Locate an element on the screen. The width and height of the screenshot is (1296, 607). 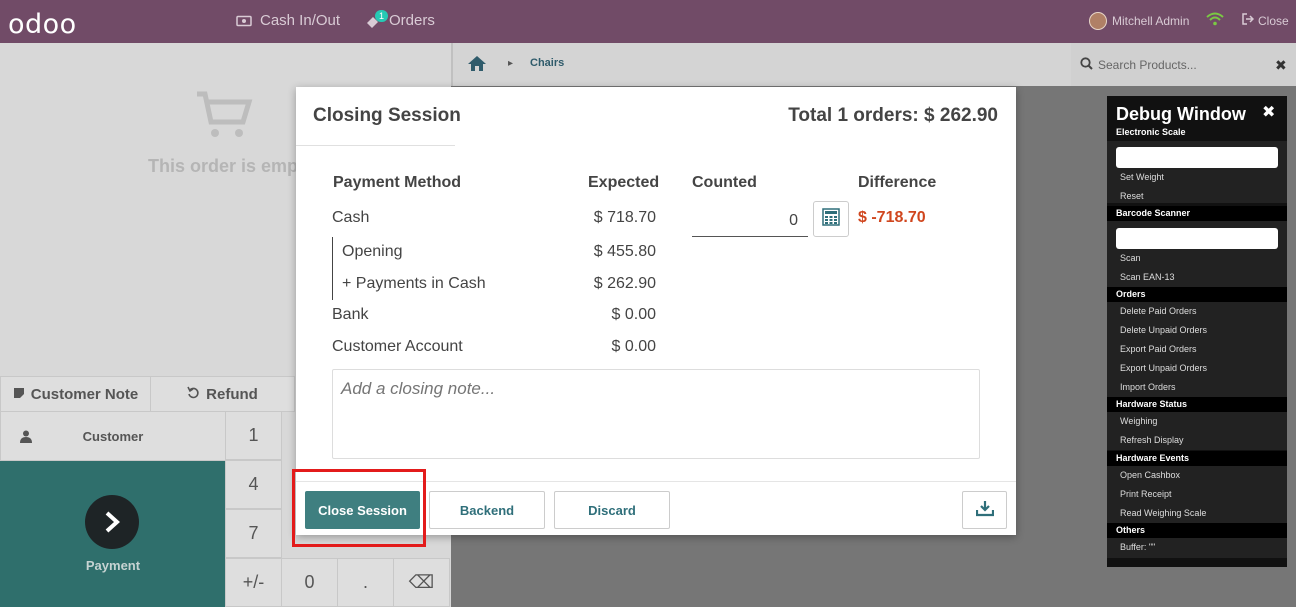
orders-button: 1 Orders is located at coordinates (400, 19).